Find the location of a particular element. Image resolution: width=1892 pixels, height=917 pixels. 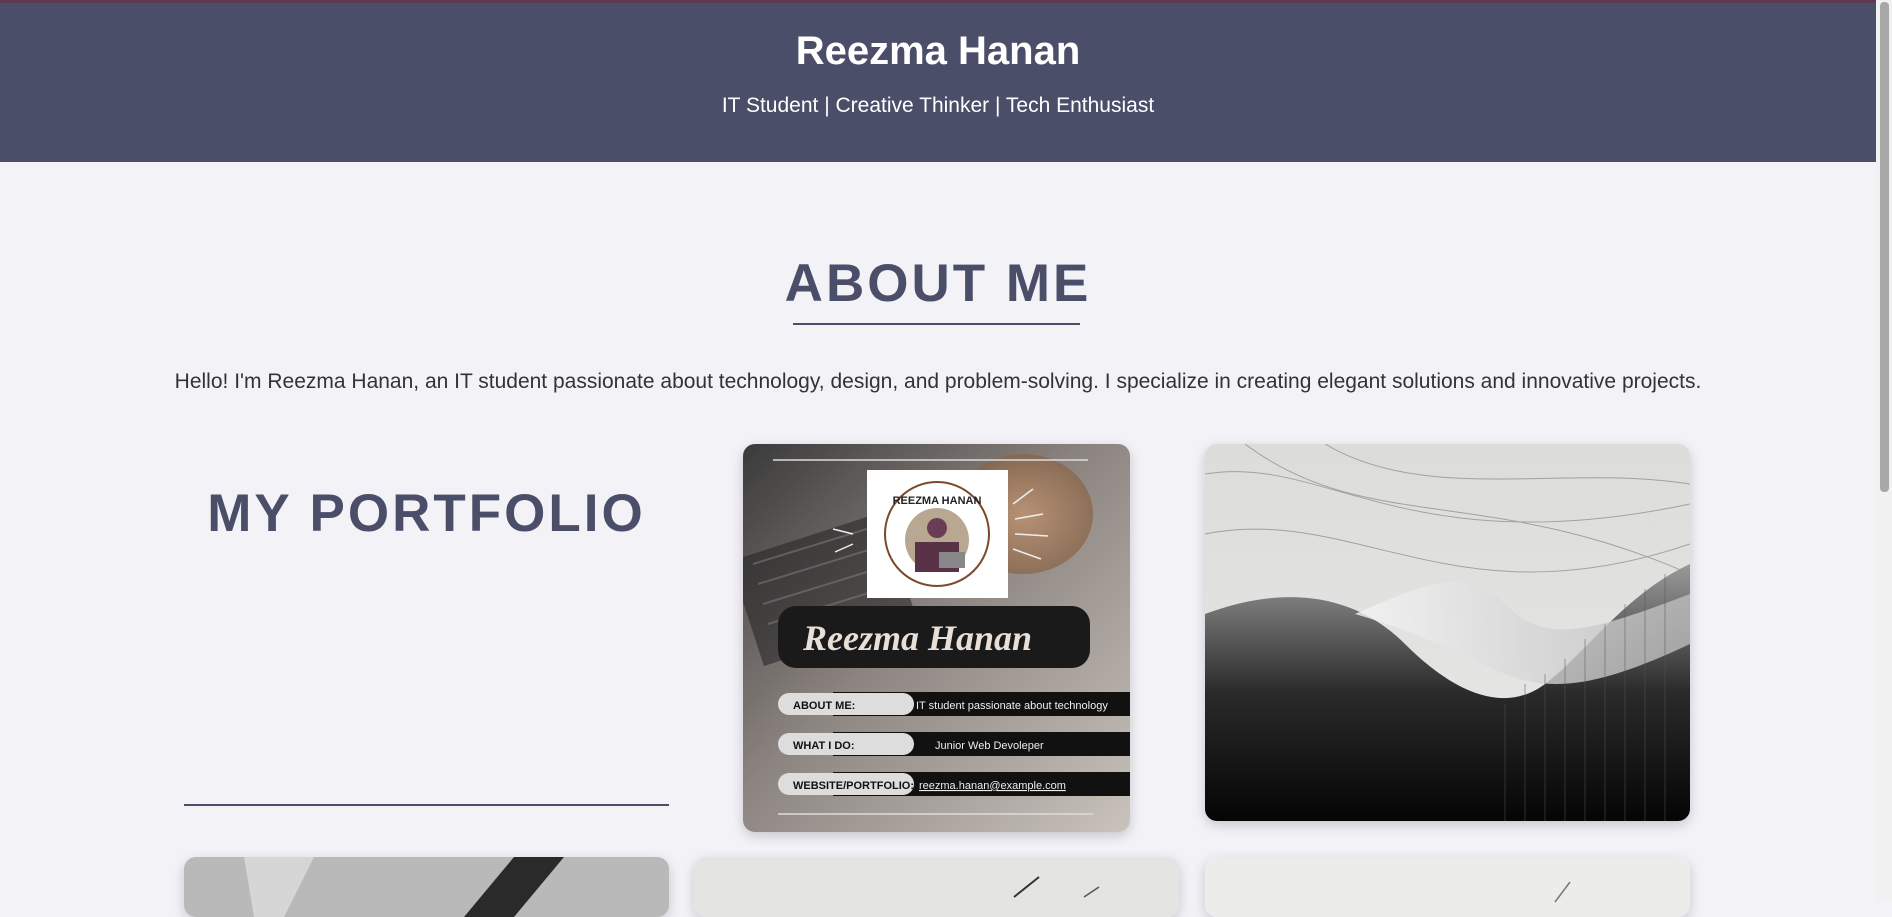

profile-card-name: Reezma Hanan is located at coordinates (917, 638).